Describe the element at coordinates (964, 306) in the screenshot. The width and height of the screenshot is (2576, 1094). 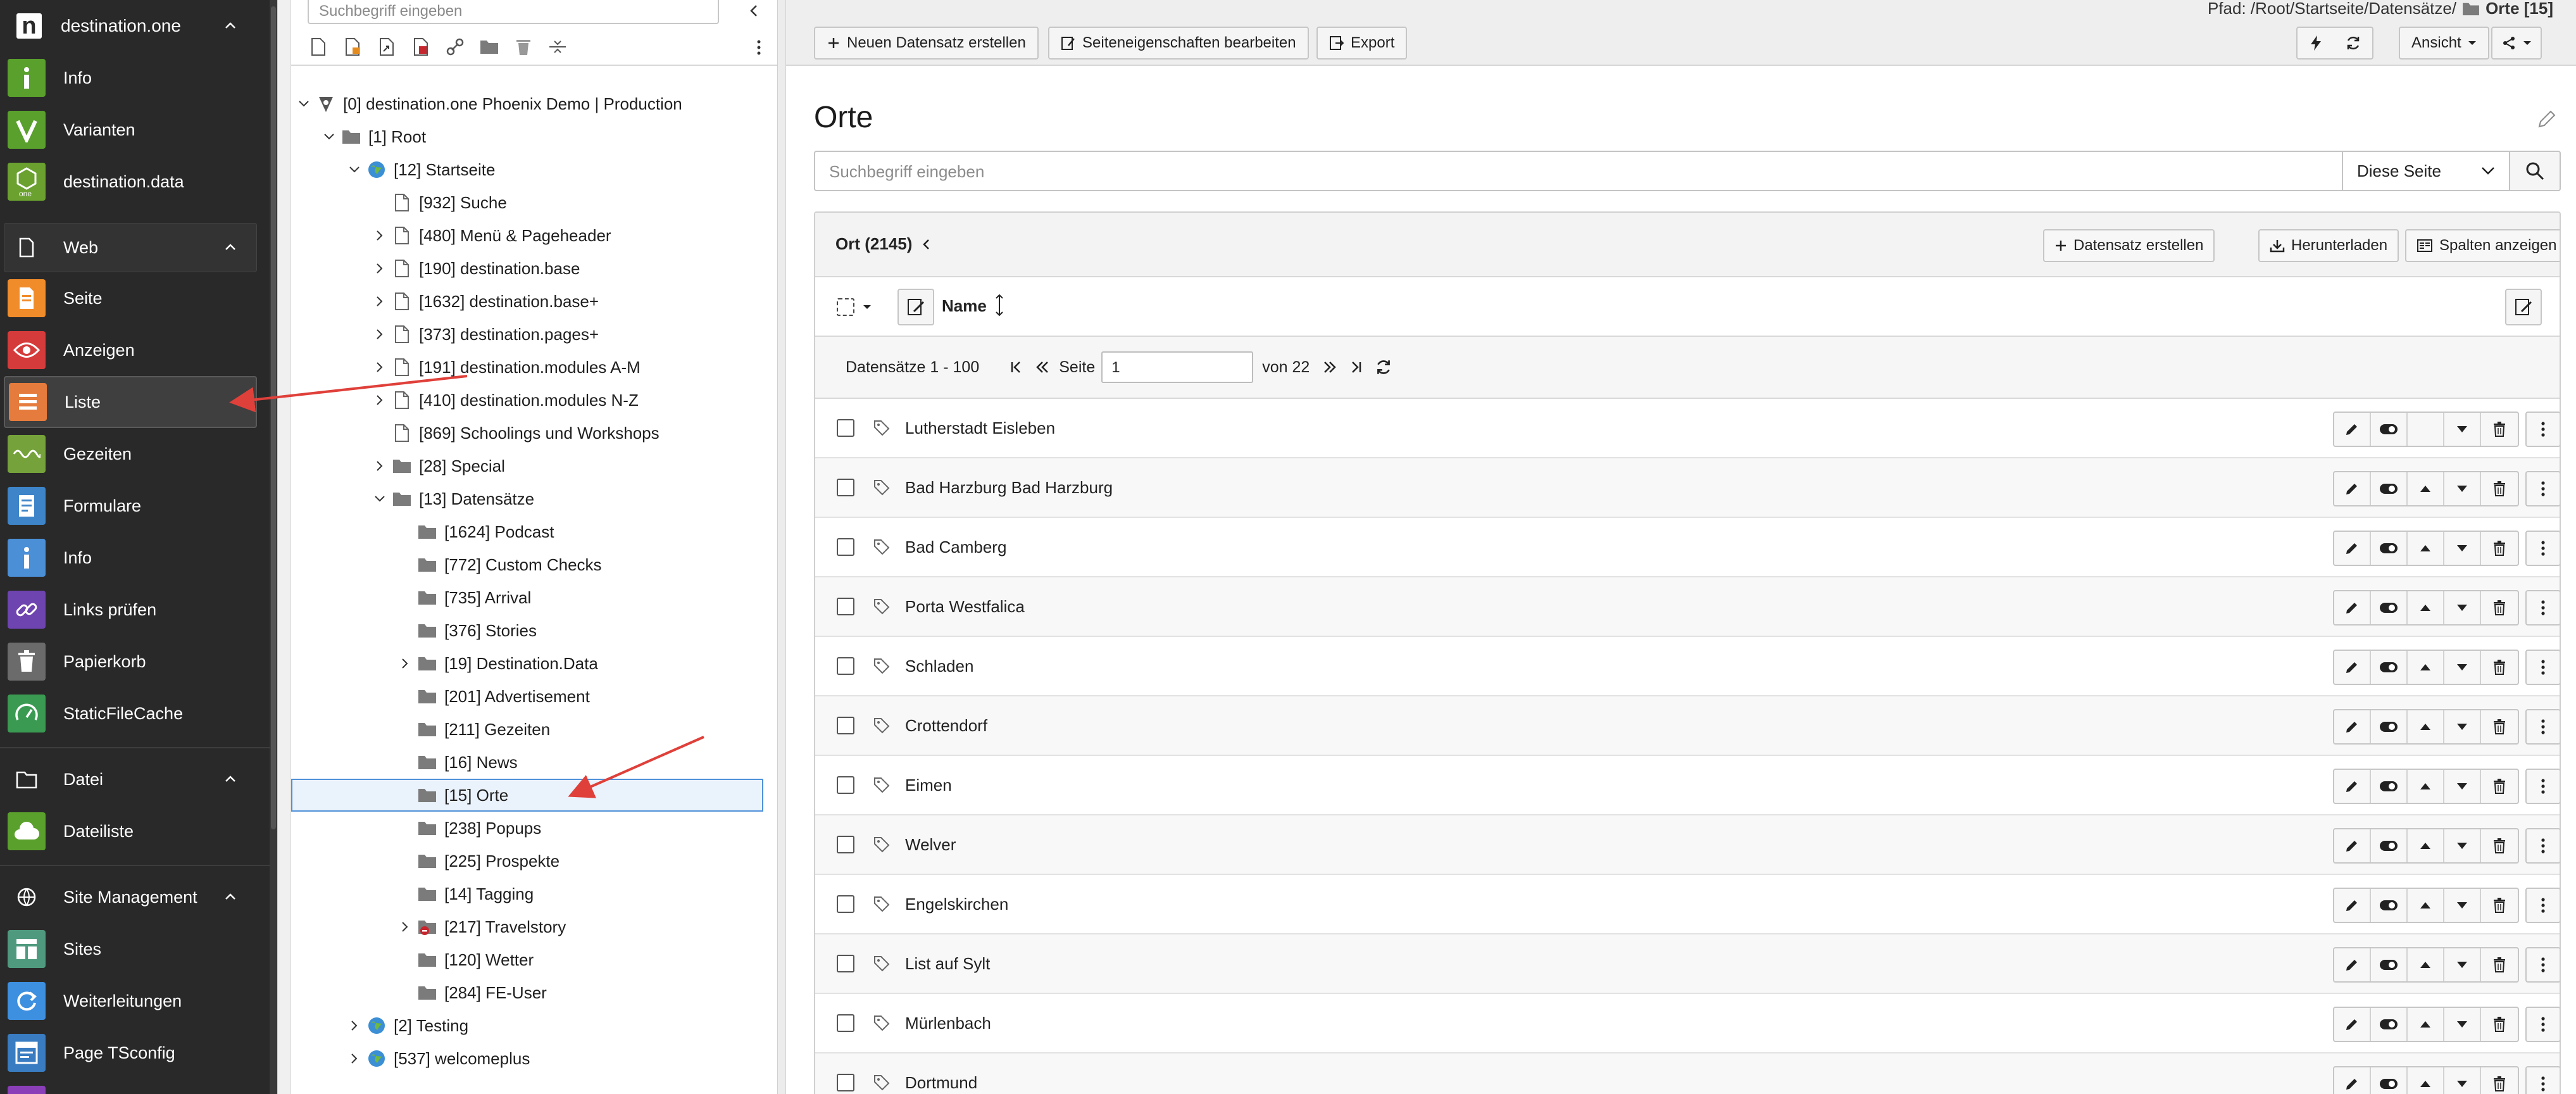
I see `column-name-header: Name` at that location.